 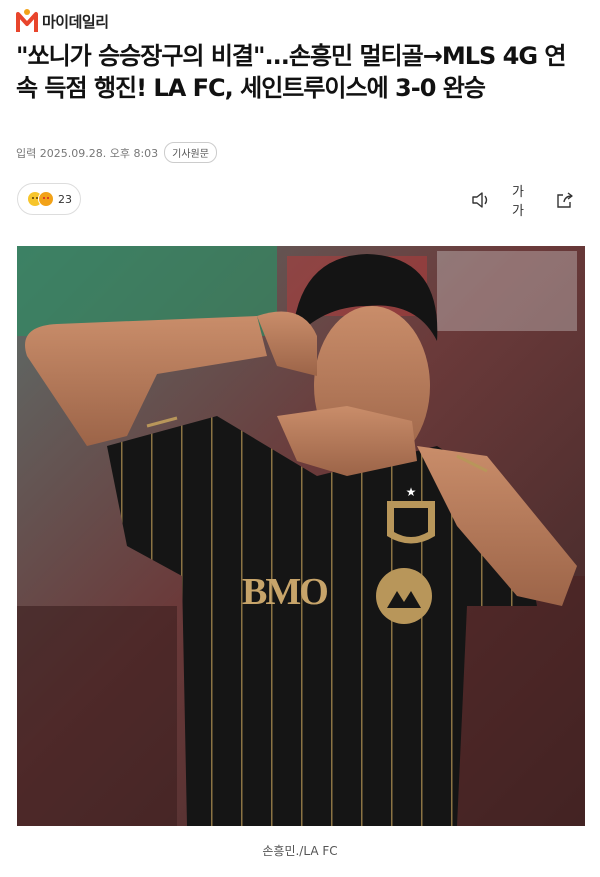 What do you see at coordinates (190, 152) in the screenshot?
I see `original-article-button: 기사원문` at bounding box center [190, 152].